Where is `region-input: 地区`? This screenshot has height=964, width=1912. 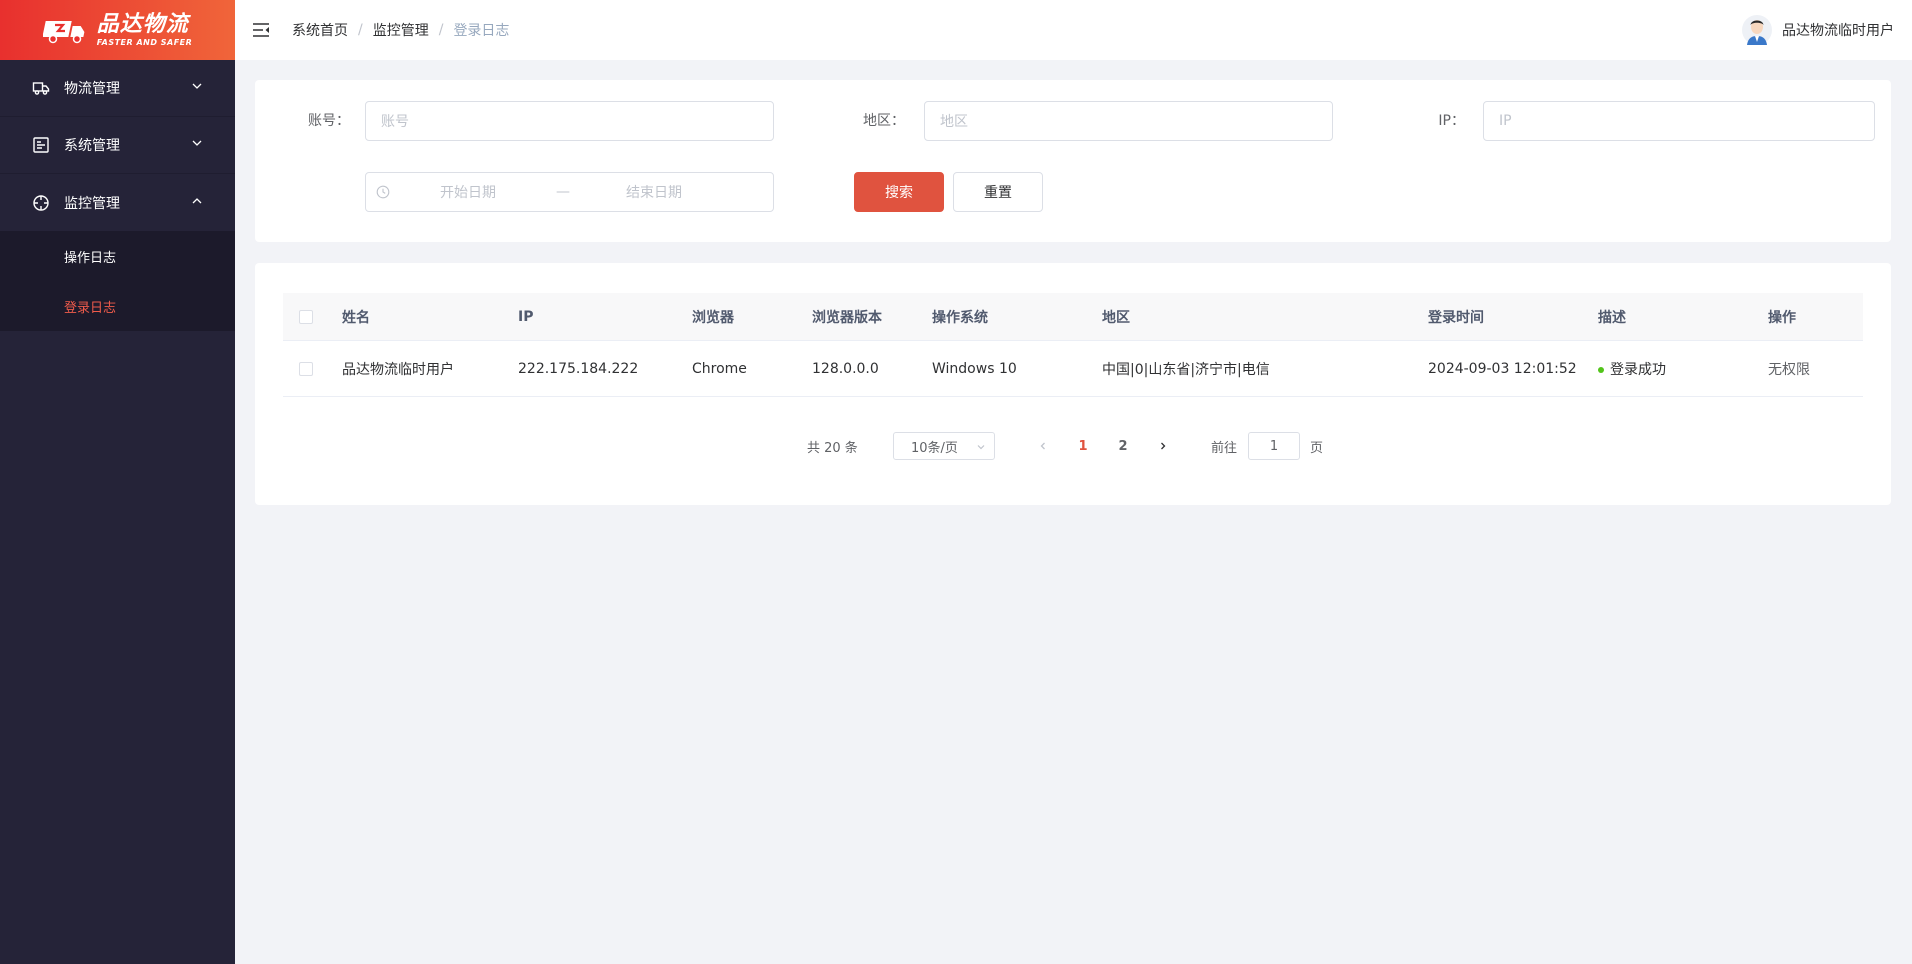 region-input: 地区 is located at coordinates (1128, 121).